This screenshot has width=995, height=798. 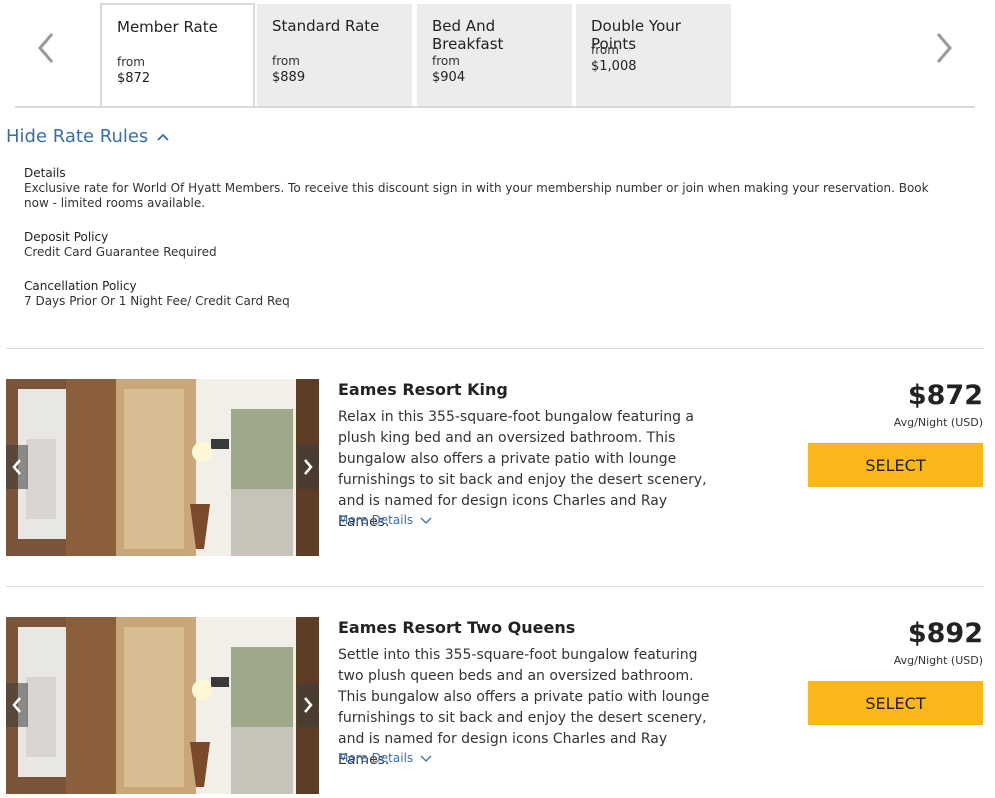 What do you see at coordinates (468, 35) in the screenshot?
I see `tab-name: Bed And Breakfast` at bounding box center [468, 35].